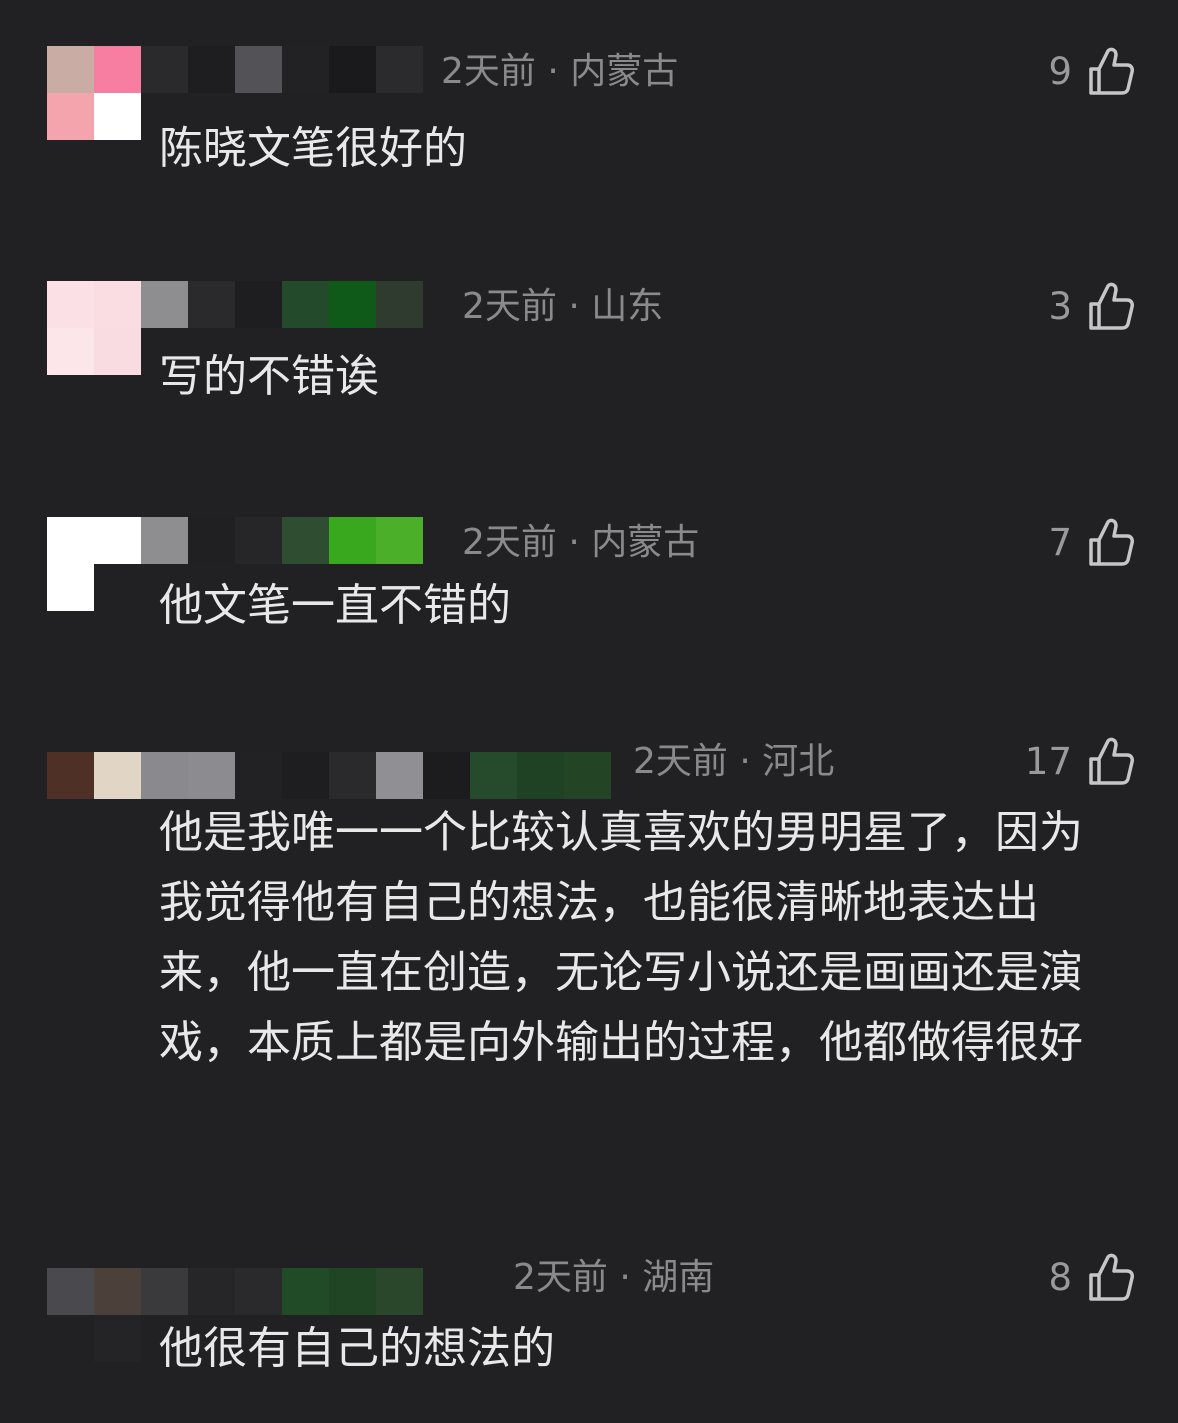 Image resolution: width=1178 pixels, height=1423 pixels. What do you see at coordinates (1079, 762) in the screenshot?
I see `like-button: 17` at bounding box center [1079, 762].